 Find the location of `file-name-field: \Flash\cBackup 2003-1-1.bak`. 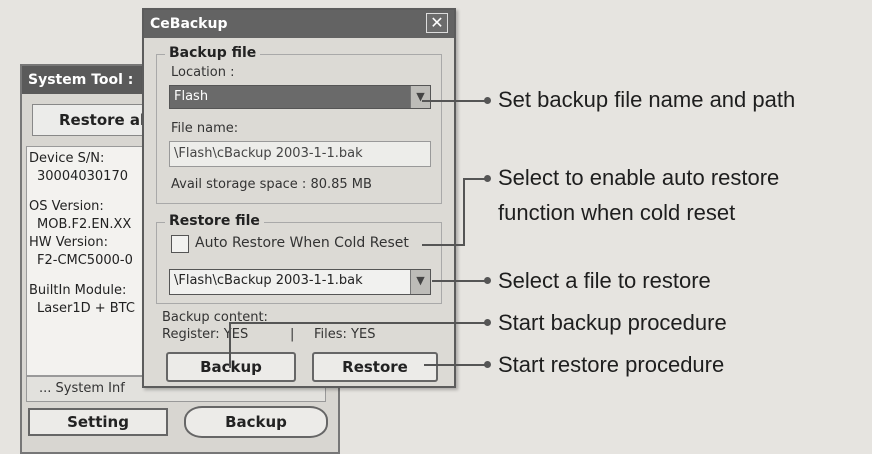

file-name-field: \Flash\cBackup 2003-1-1.bak is located at coordinates (300, 154).